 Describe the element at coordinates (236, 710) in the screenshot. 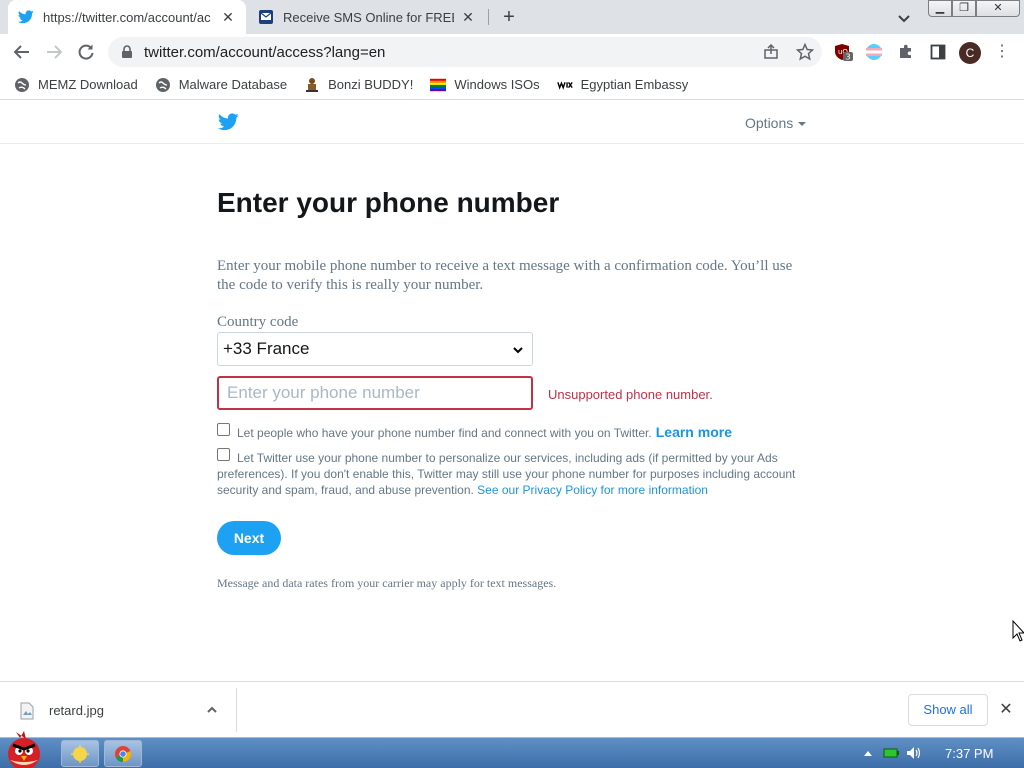

I see `download-separator` at that location.